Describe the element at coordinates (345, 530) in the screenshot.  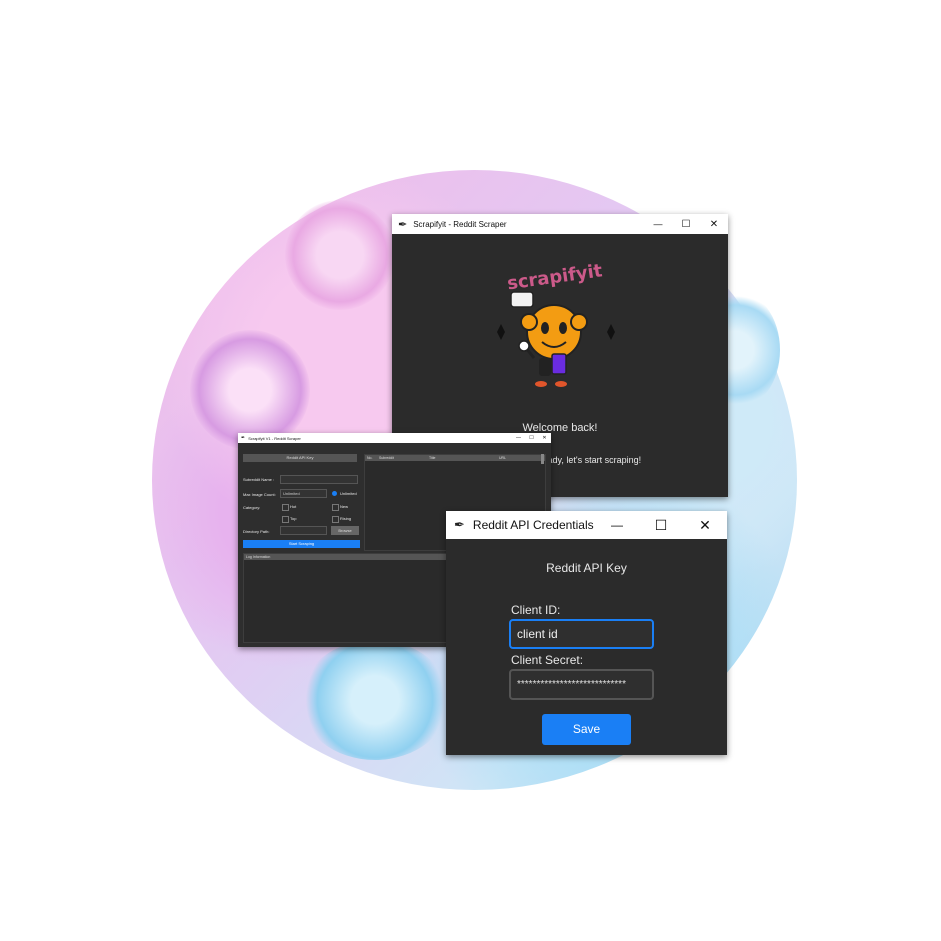
I see `browse-button: Browse` at that location.